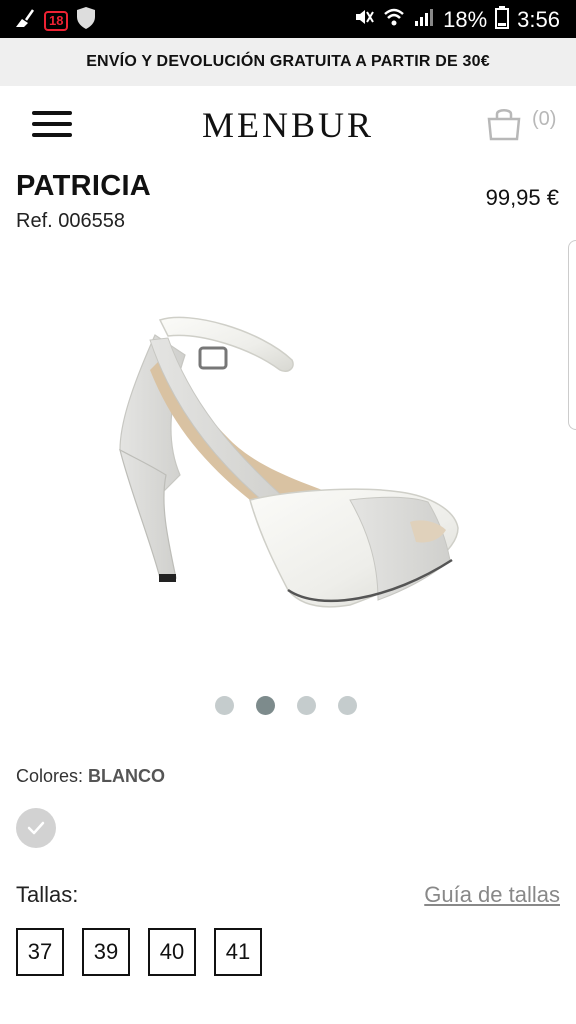 This screenshot has width=576, height=1024. I want to click on size-option: 40, so click(172, 952).